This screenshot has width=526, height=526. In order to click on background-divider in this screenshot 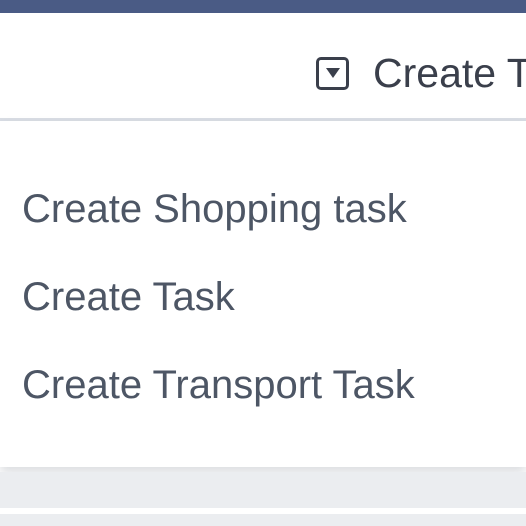, I will do `click(263, 511)`.